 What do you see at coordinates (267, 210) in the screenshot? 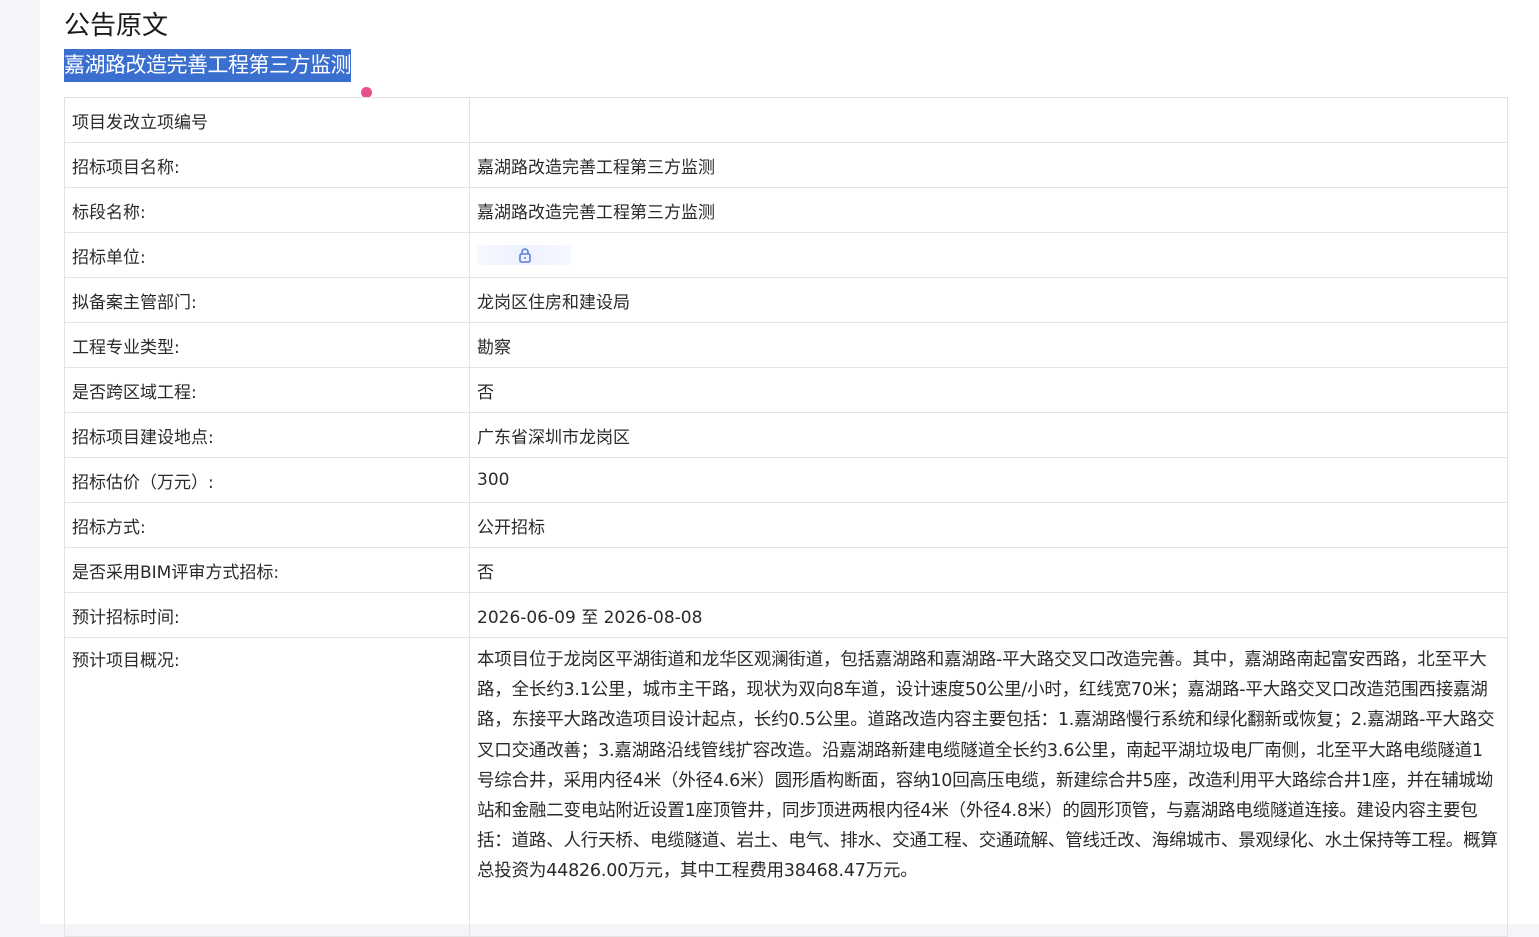
I see `row-label: 标段名称:` at bounding box center [267, 210].